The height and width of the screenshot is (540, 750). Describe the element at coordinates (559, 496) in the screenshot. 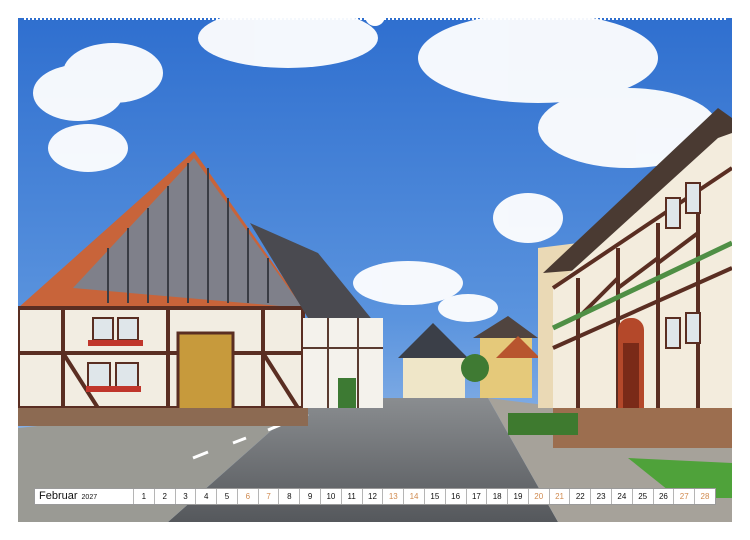

I see `day-cell: 21` at that location.